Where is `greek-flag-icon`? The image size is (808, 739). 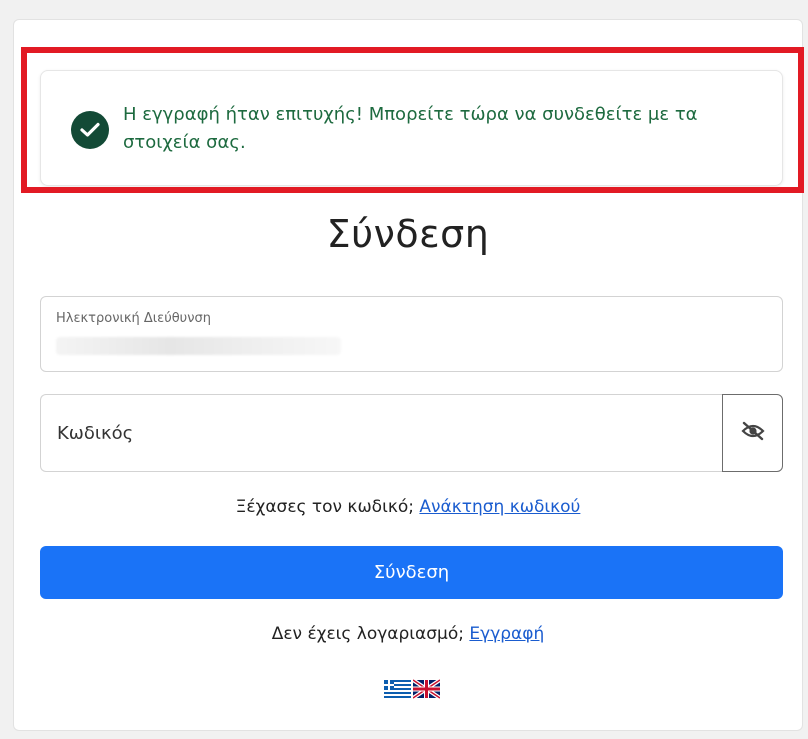 greek-flag-icon is located at coordinates (397, 691).